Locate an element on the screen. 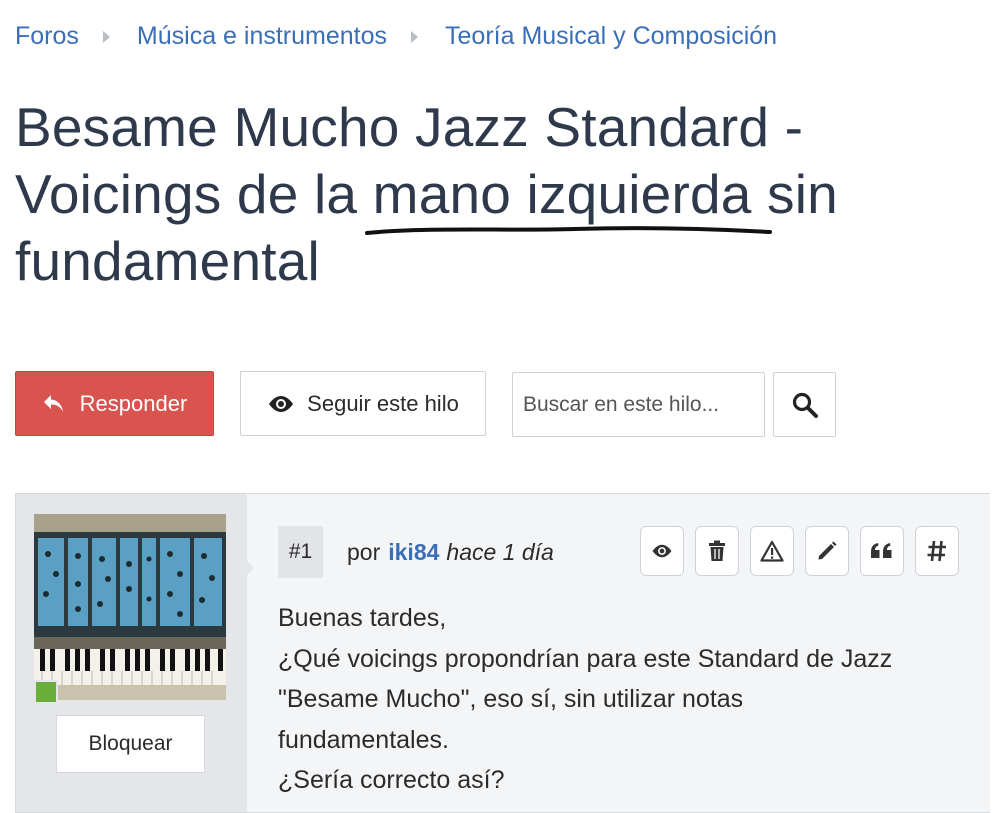  post-body-line: ¿Sería correcto así? is located at coordinates (391, 780).